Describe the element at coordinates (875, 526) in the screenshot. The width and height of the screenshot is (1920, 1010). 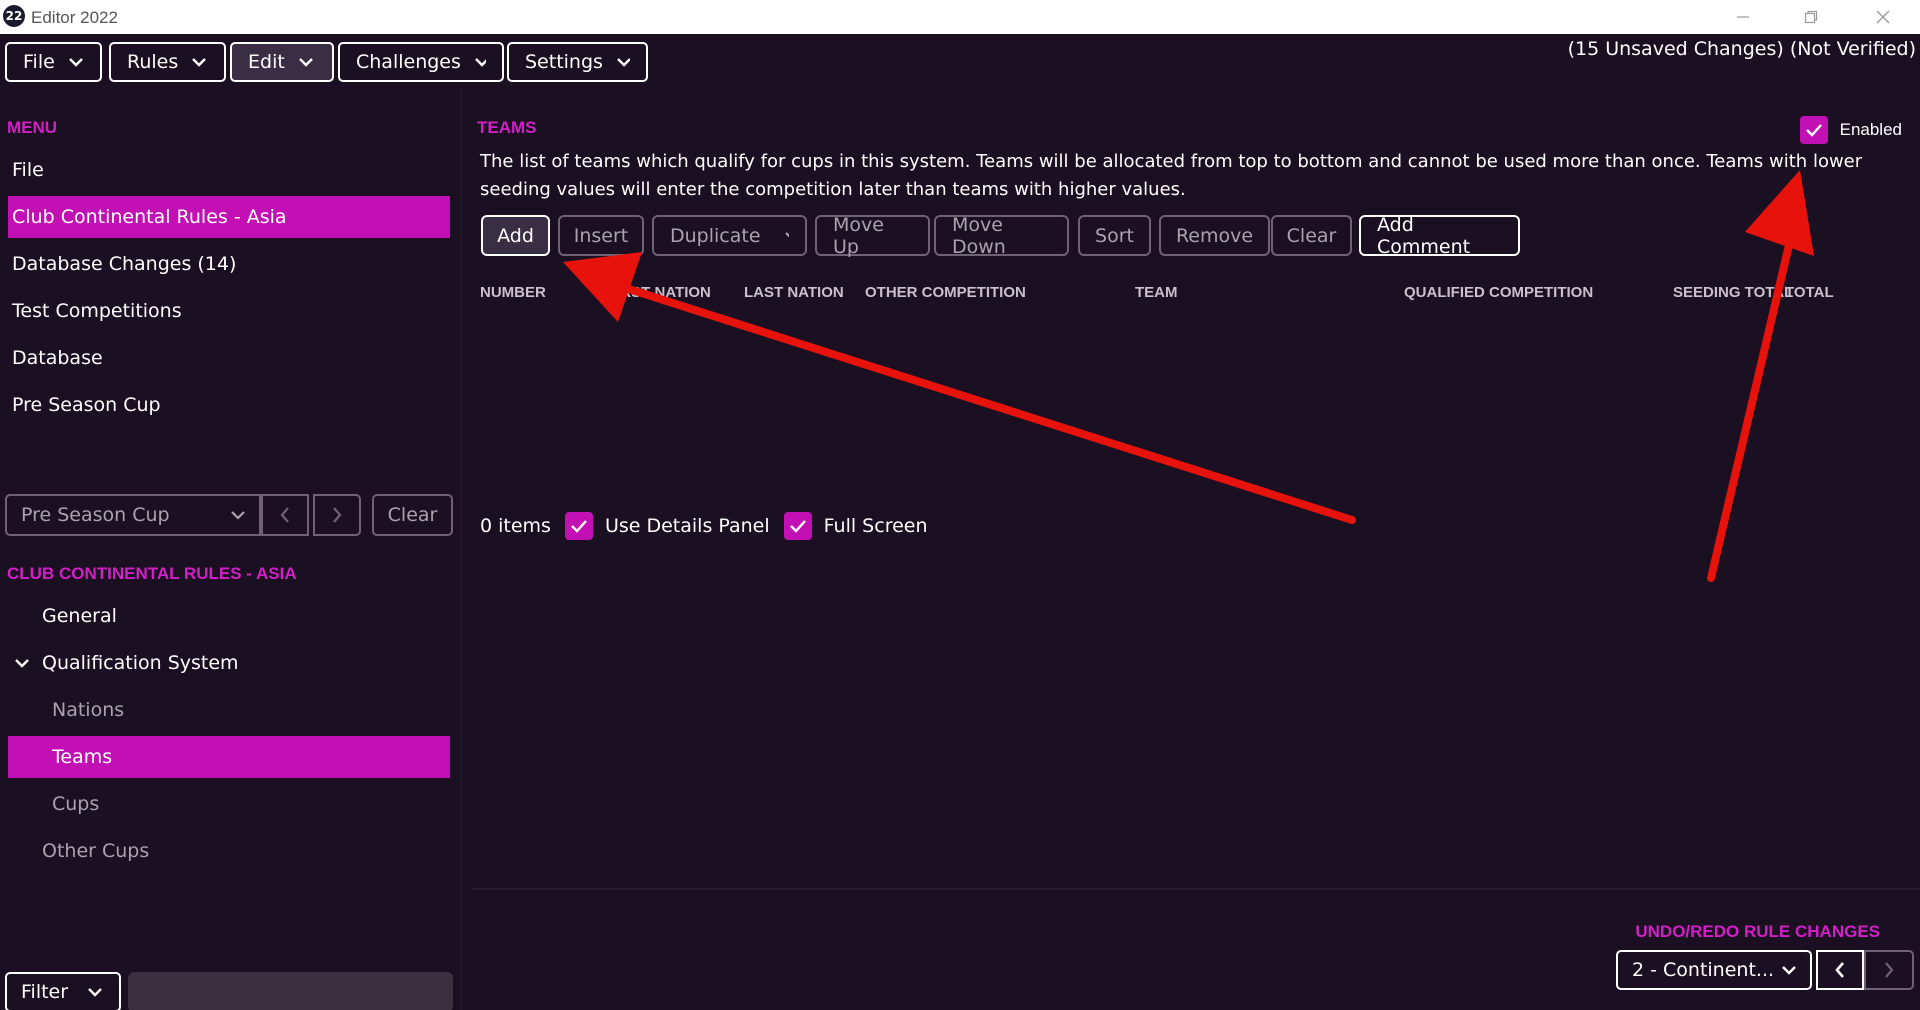
I see `full-screen-label: Full Screen` at that location.